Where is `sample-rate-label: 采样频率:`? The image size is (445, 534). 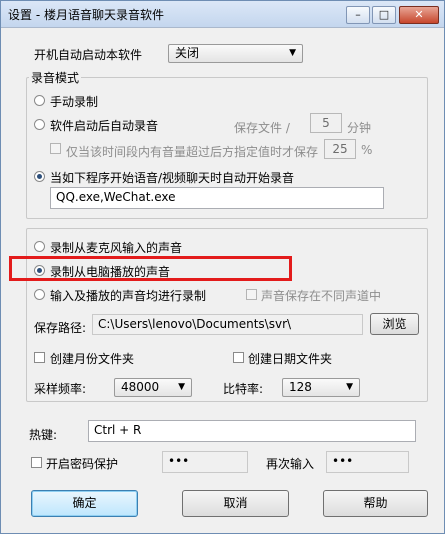 sample-rate-label: 采样频率: is located at coordinates (60, 389).